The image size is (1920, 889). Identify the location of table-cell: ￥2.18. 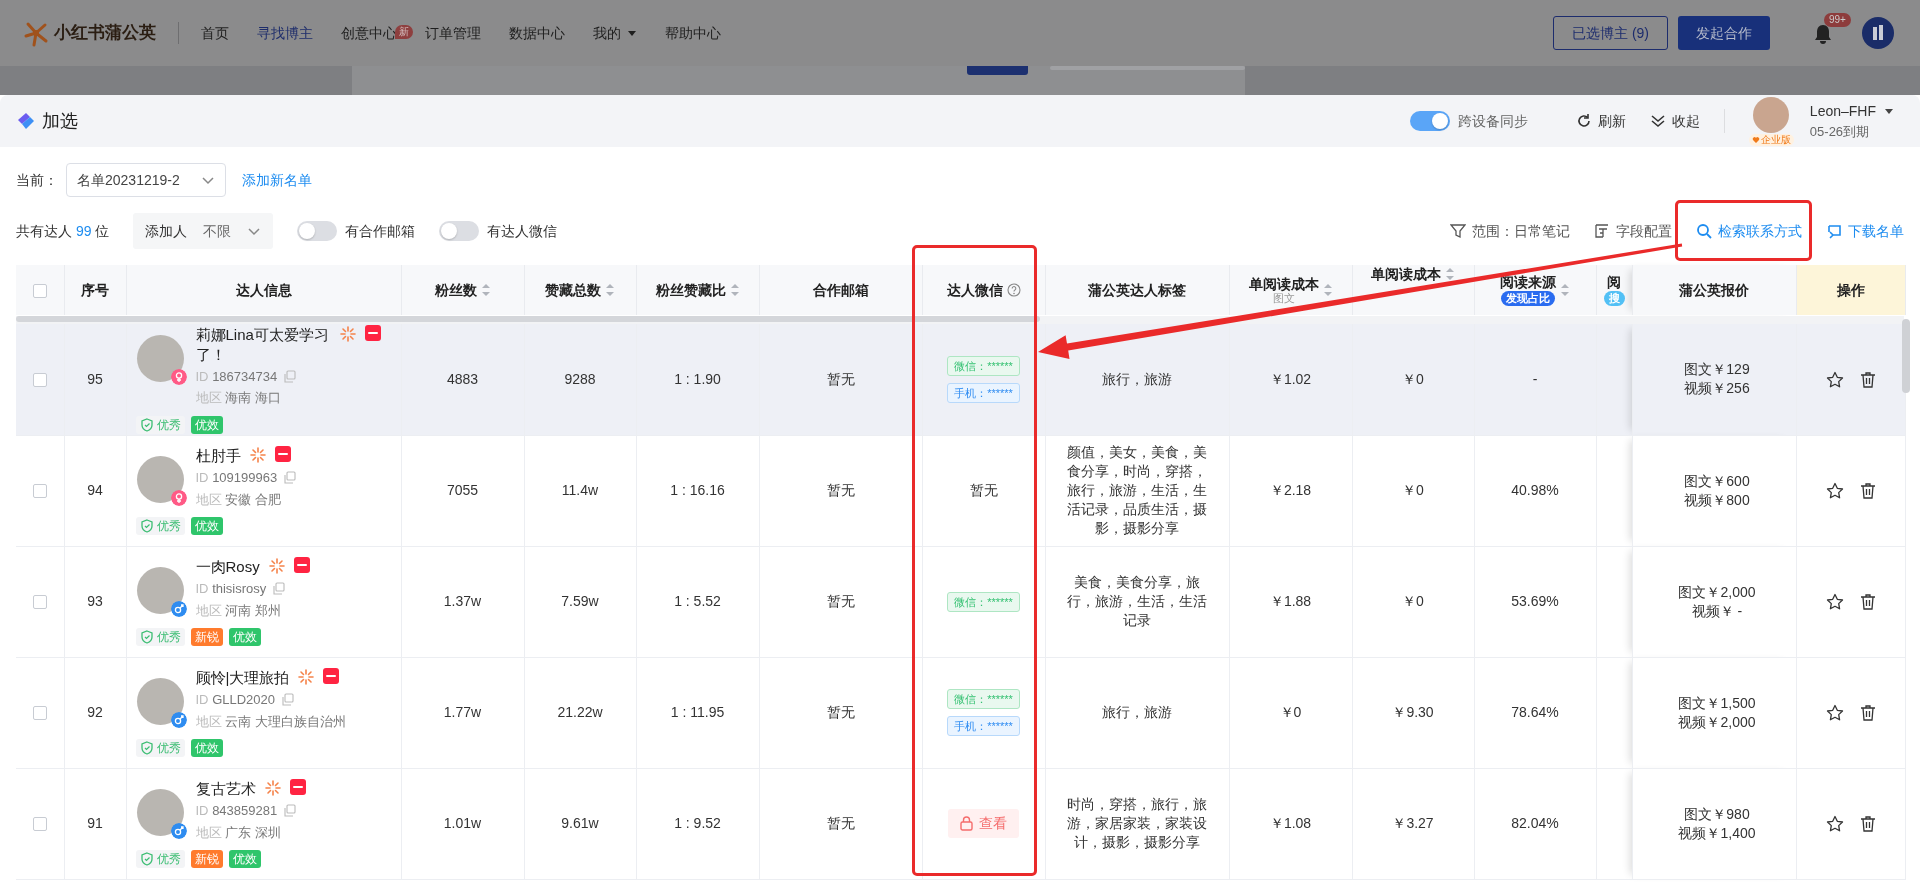
(1290, 490).